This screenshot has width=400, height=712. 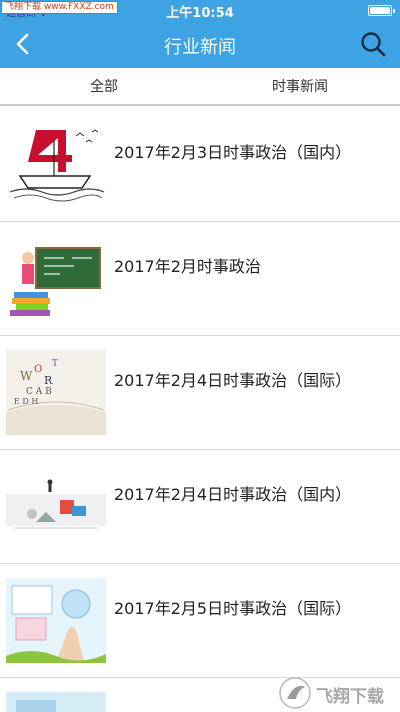 I want to click on teacher-illustration-icon, so click(x=56, y=278).